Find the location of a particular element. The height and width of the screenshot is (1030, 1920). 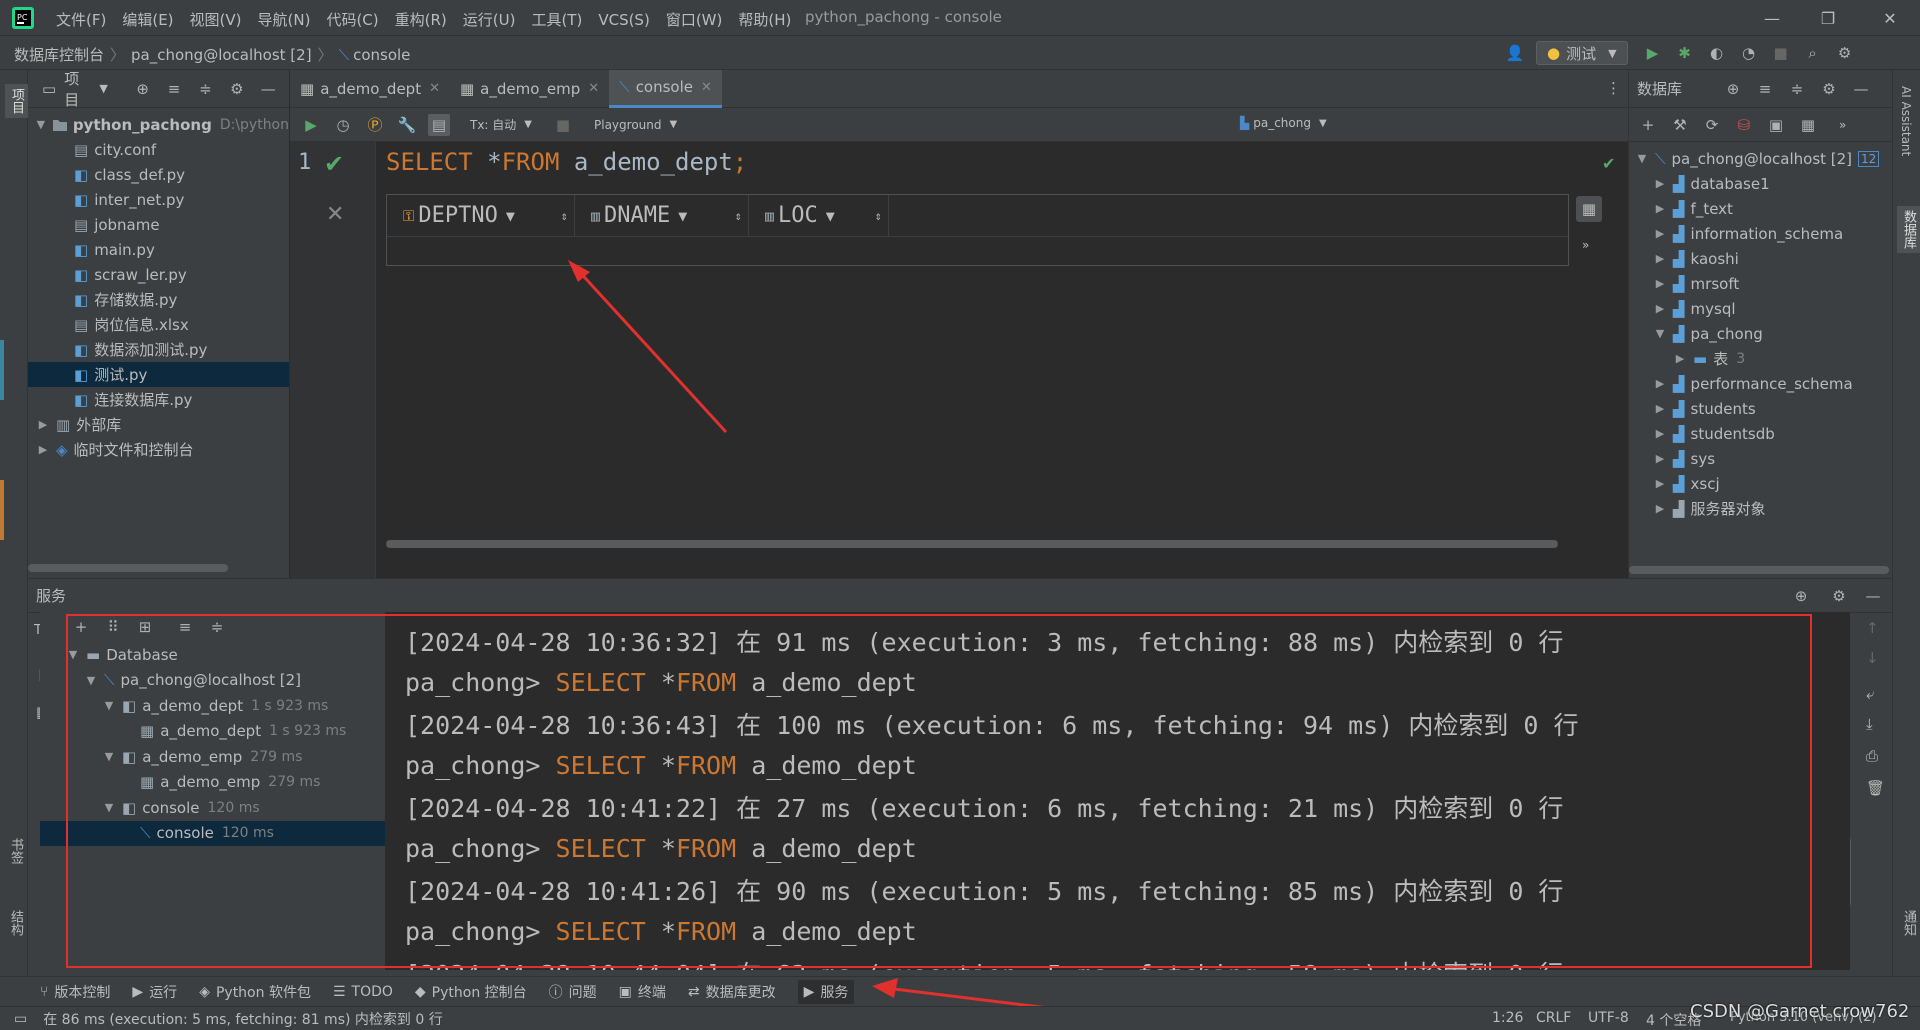

tab-console: ⟍ console ✕ is located at coordinates (665, 88).